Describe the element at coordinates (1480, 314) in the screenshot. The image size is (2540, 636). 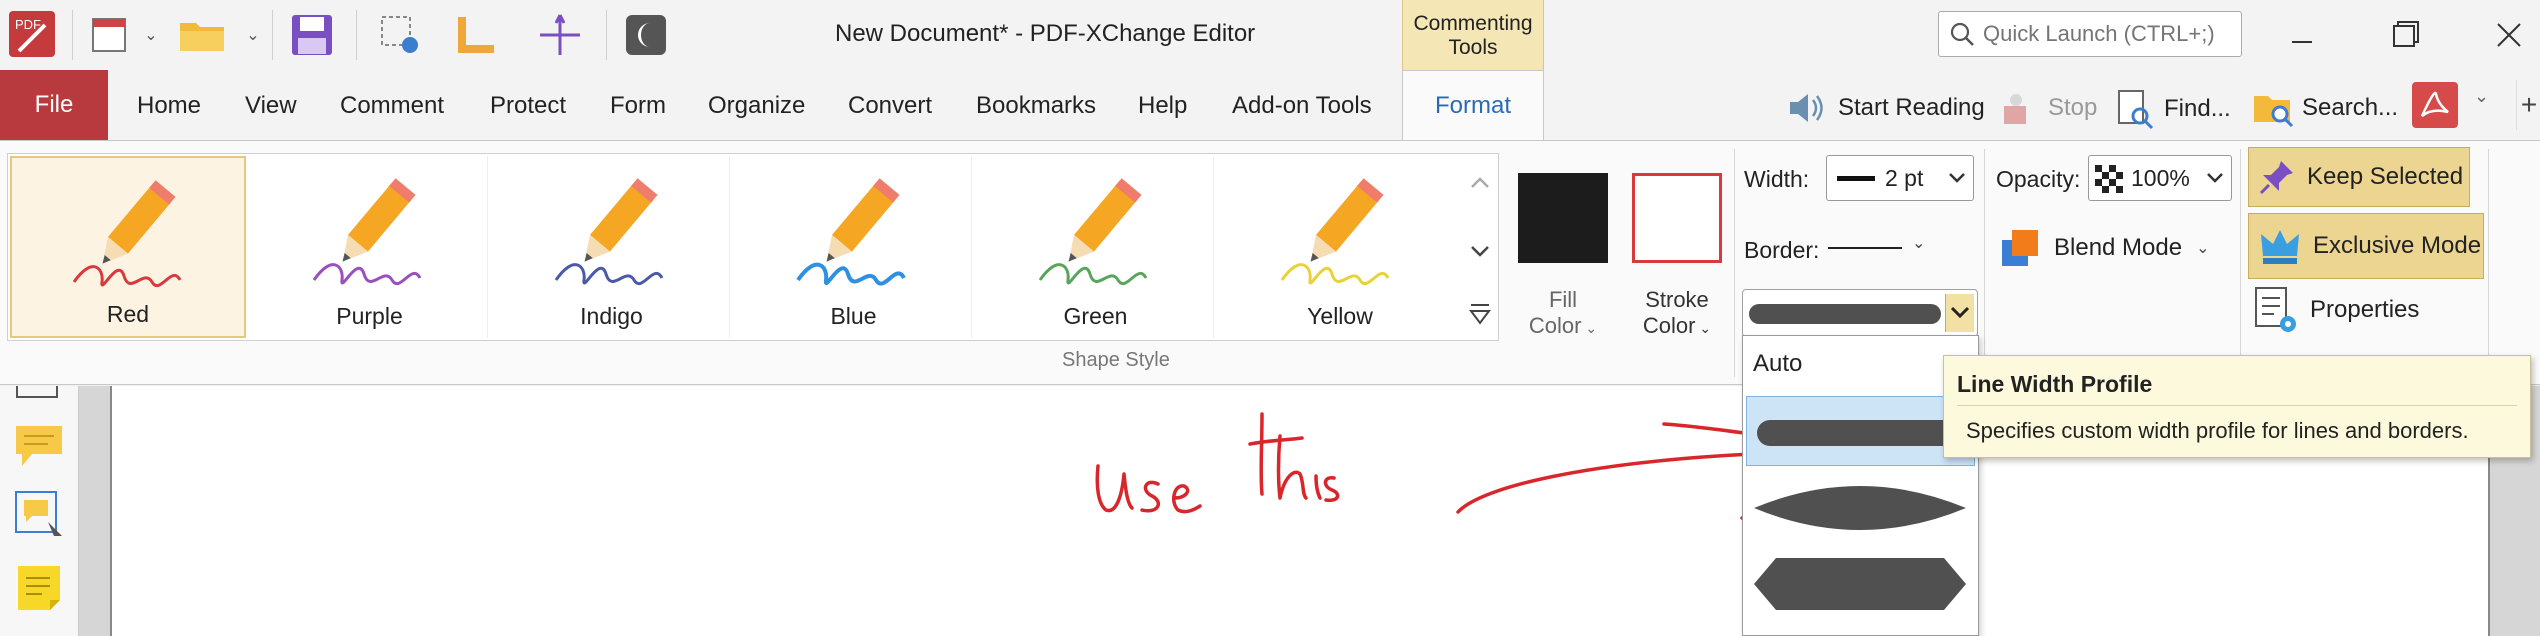
I see `gallery-expand-icon` at that location.